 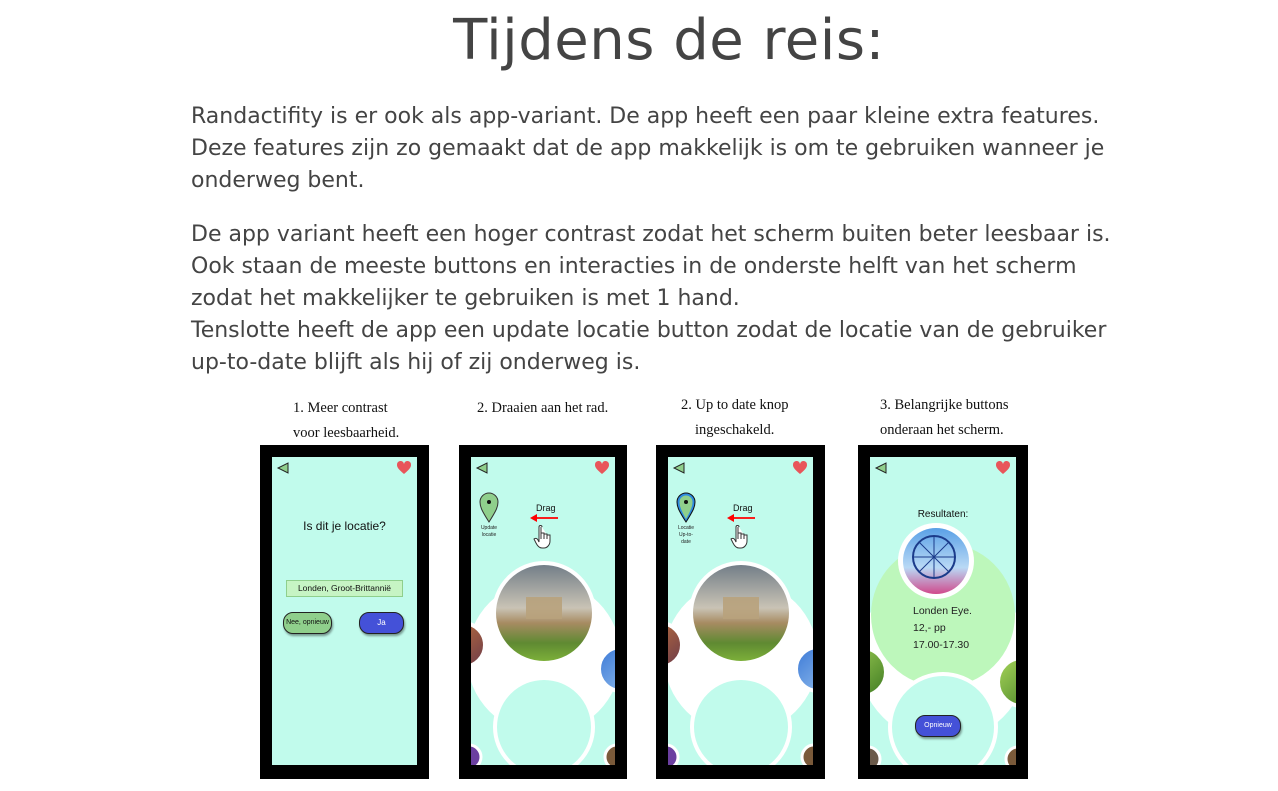 I want to click on retry-button: Nee, opnieuw, so click(x=307, y=623).